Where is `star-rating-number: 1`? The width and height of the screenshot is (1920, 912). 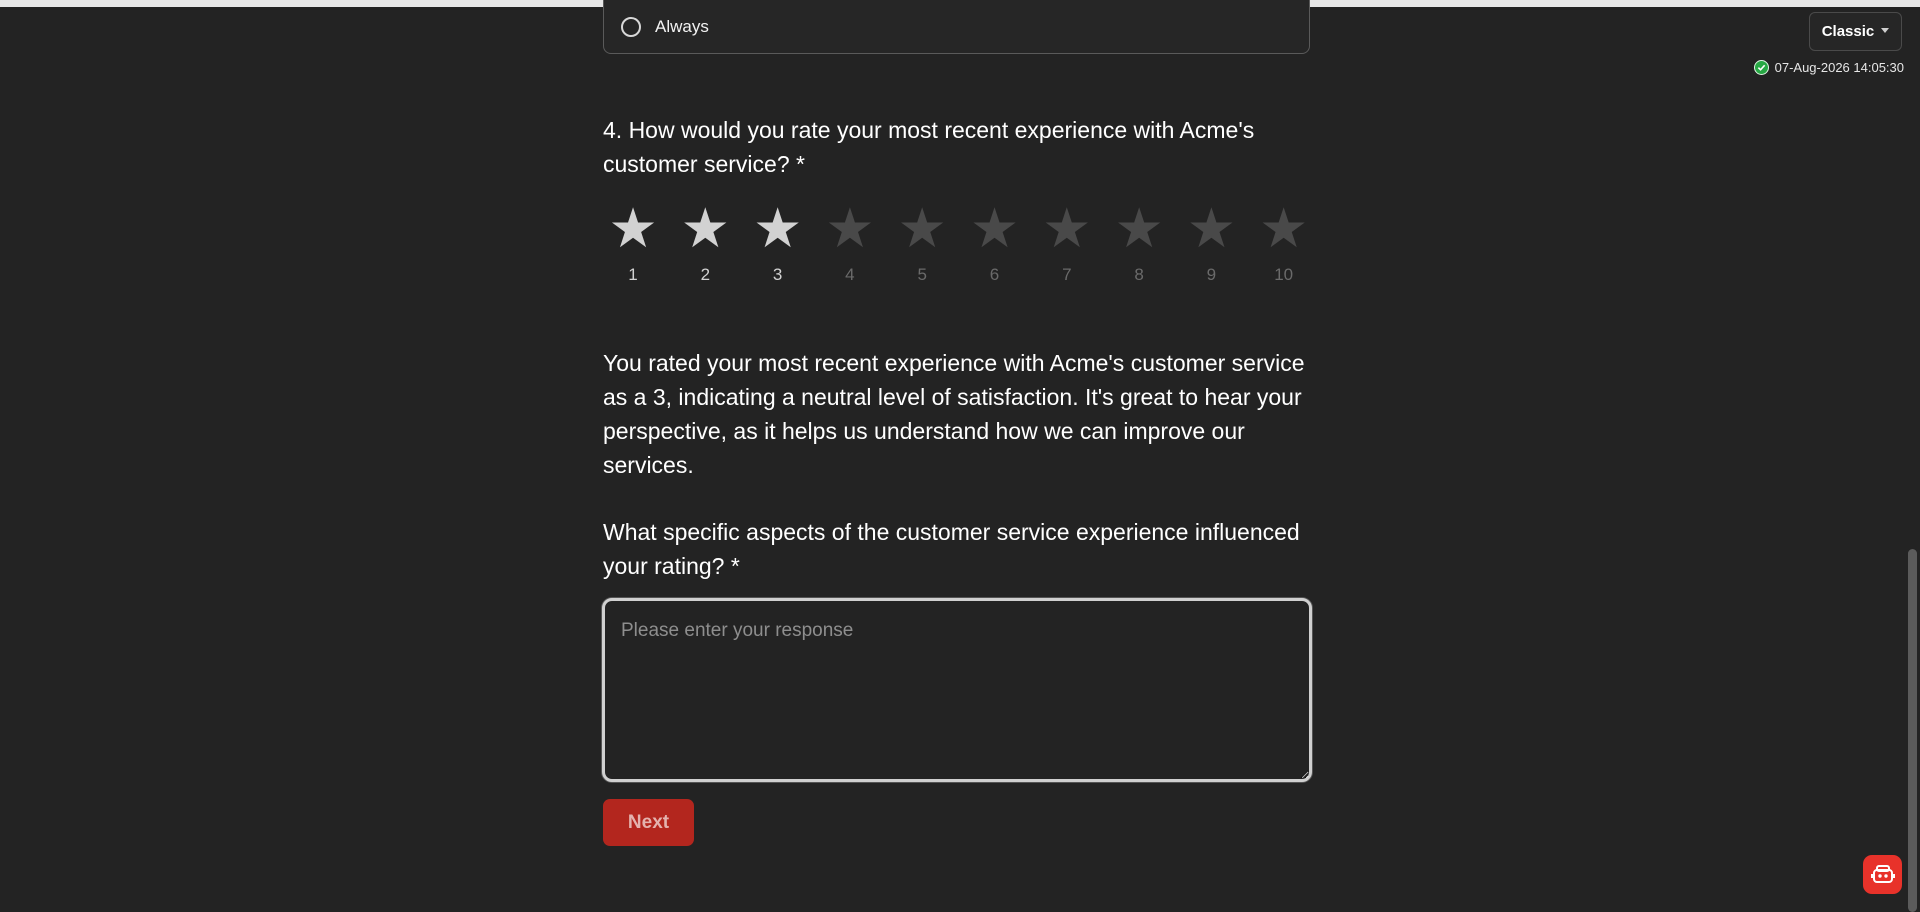 star-rating-number: 1 is located at coordinates (633, 274).